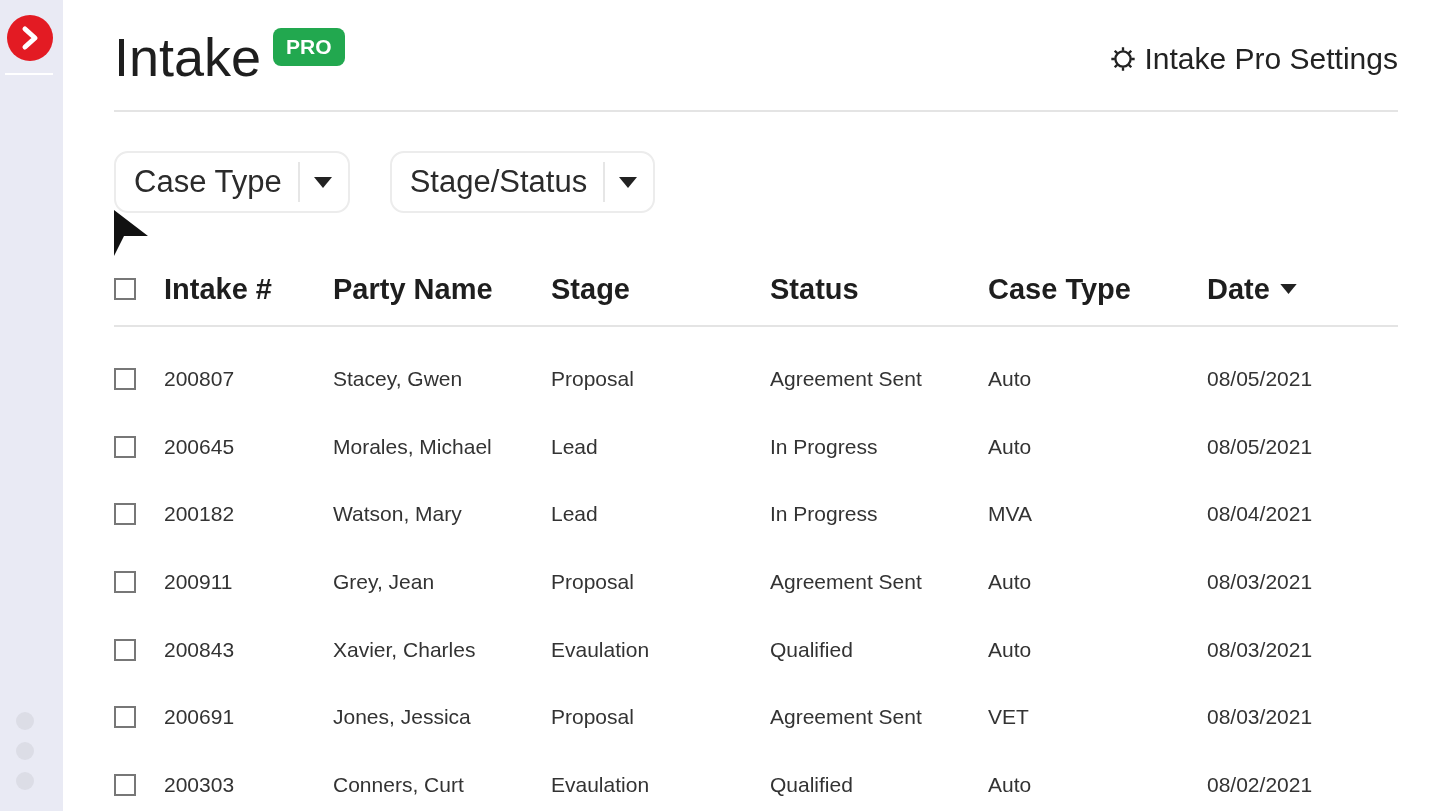  What do you see at coordinates (29, 38) in the screenshot?
I see `chevron-logo-icon` at bounding box center [29, 38].